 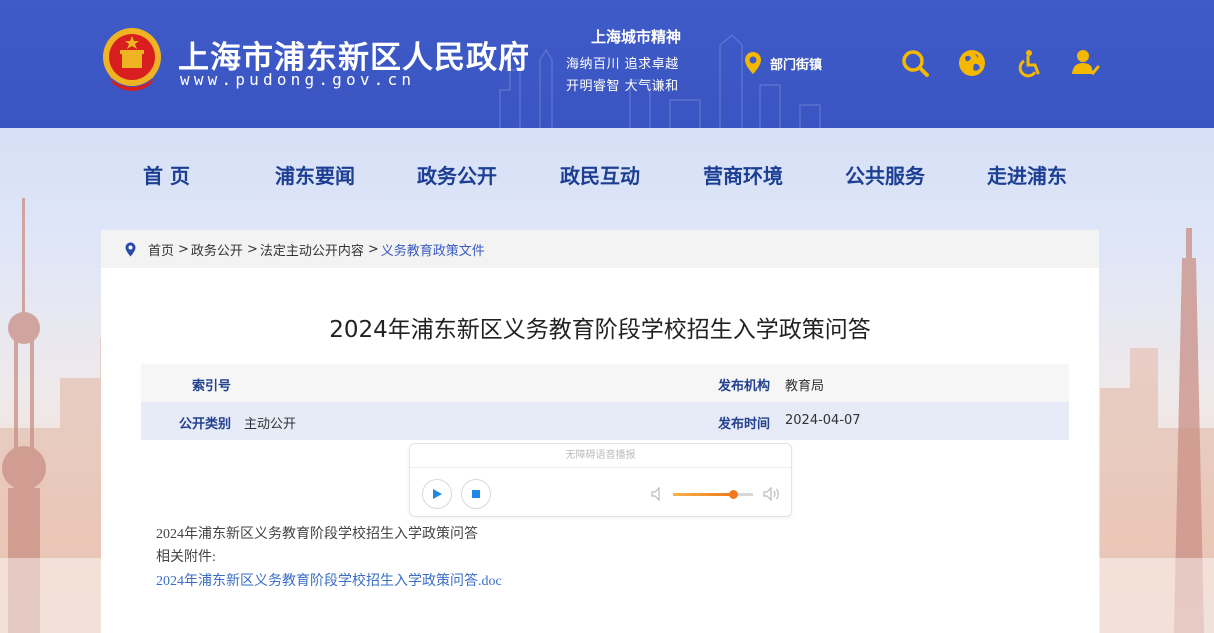 What do you see at coordinates (622, 64) in the screenshot?
I see `city-spirit-line-1: 海纳百川 追求卓越` at bounding box center [622, 64].